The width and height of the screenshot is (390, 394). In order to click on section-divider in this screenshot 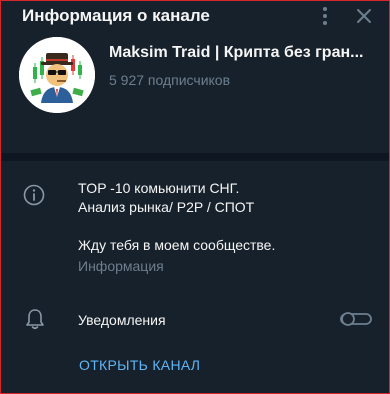, I will do `click(195, 157)`.